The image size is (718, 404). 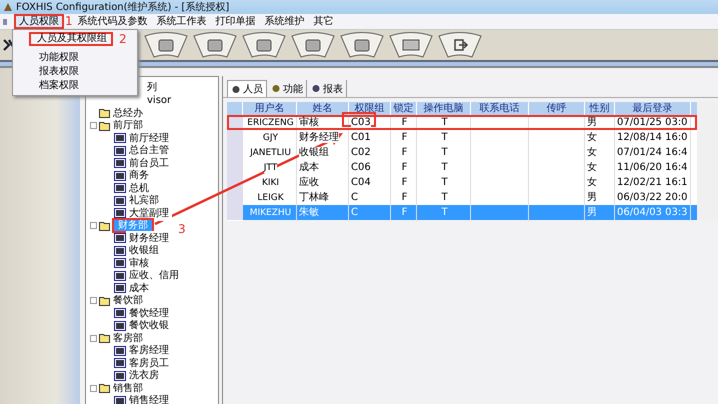 I want to click on table-row: LEIGK 丁林峰 C F T 男 06/03/22 20:0, so click(x=462, y=197).